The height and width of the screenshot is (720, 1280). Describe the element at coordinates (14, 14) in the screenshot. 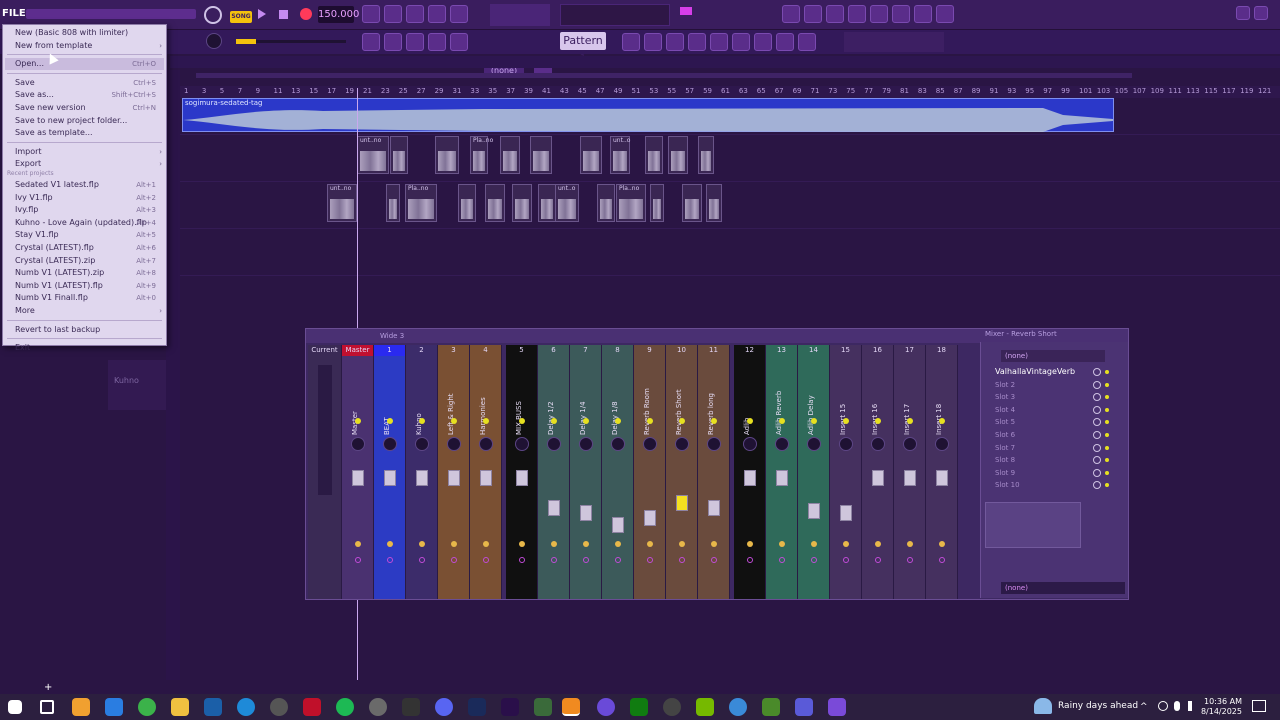

I see `file-menu-button: FILE` at that location.